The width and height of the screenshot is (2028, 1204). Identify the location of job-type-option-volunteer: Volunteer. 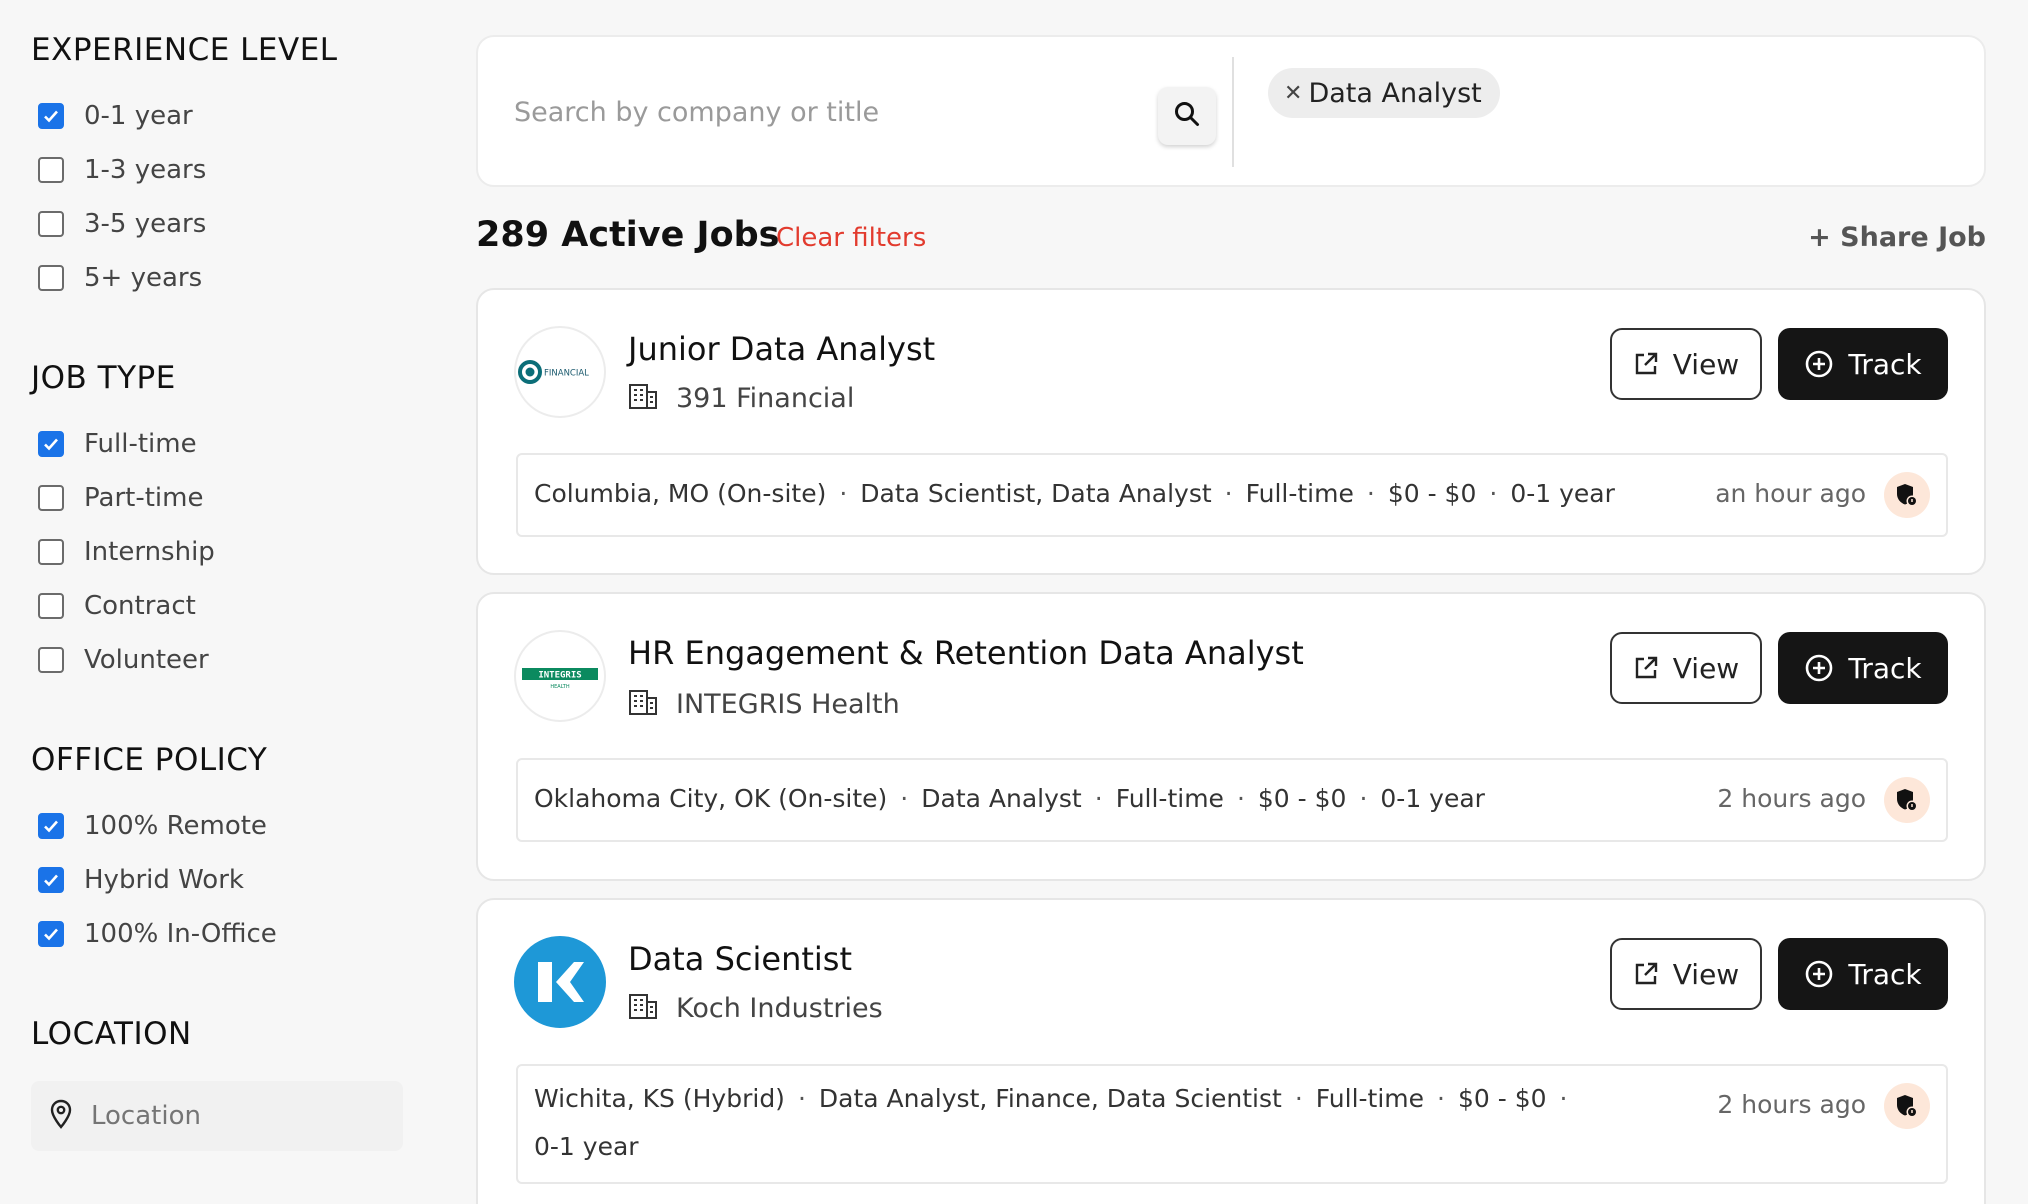
(123, 660).